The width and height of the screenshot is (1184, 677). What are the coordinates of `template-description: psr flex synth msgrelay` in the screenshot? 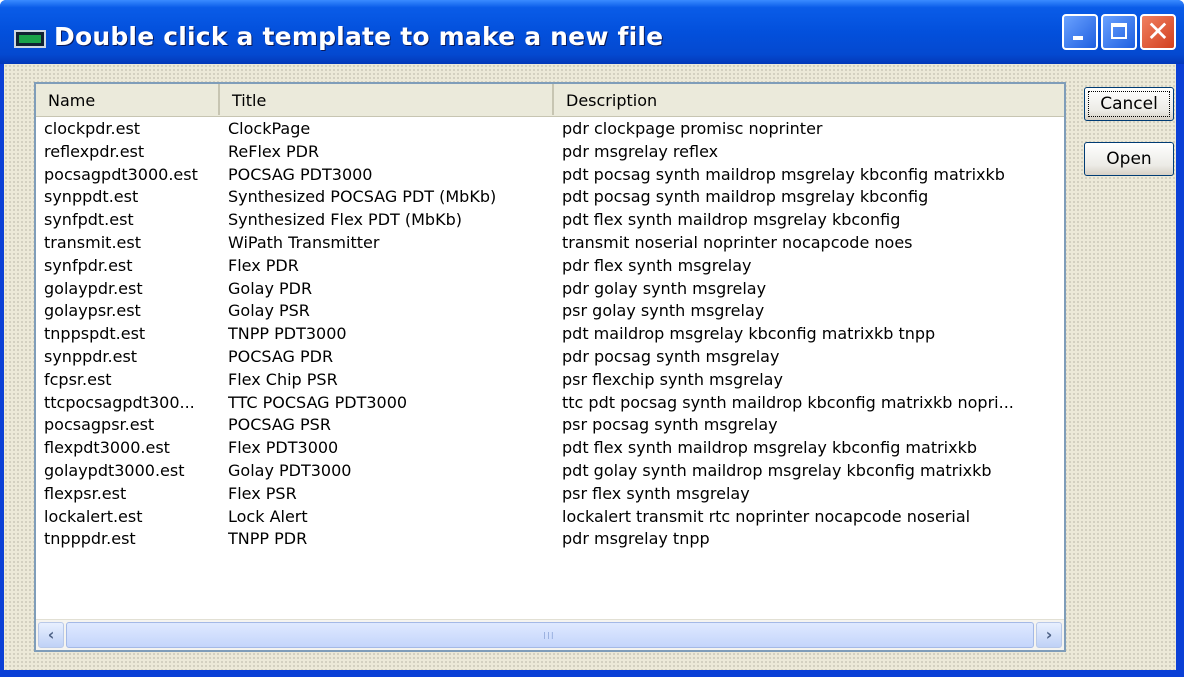 It's located at (656, 493).